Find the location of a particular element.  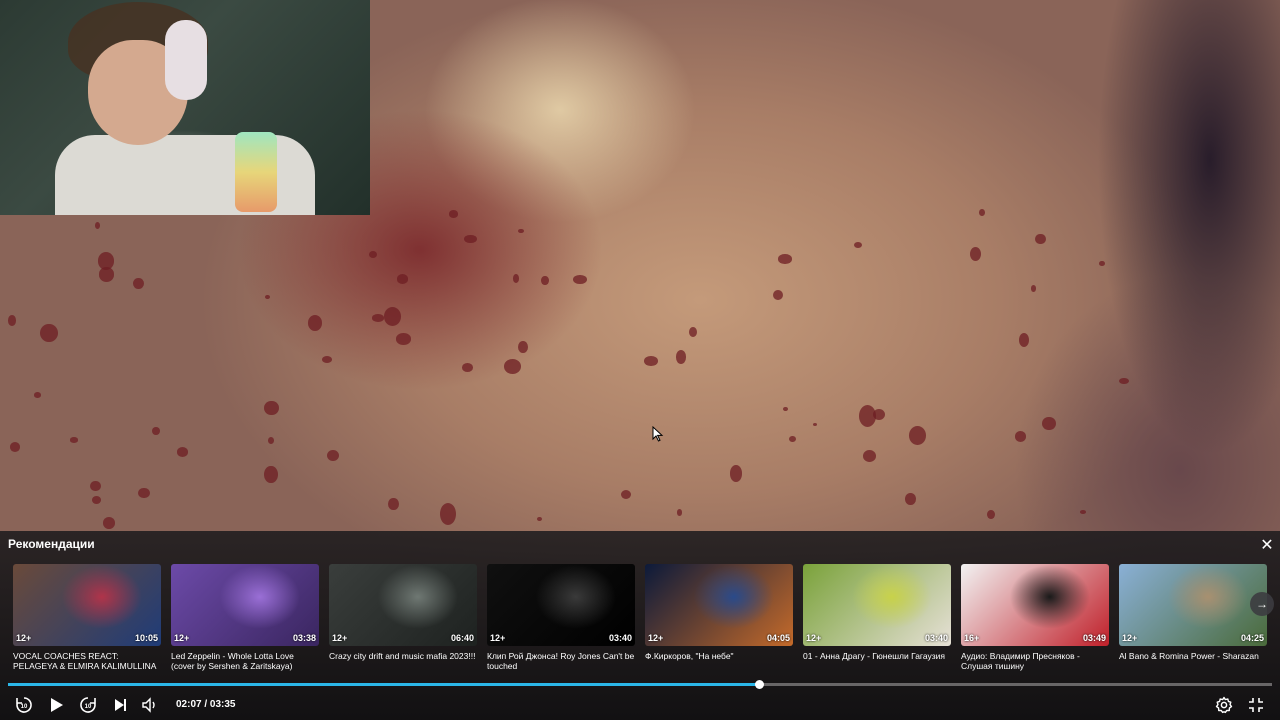

card-thumbnail: 12+ 10:05 is located at coordinates (87, 605).